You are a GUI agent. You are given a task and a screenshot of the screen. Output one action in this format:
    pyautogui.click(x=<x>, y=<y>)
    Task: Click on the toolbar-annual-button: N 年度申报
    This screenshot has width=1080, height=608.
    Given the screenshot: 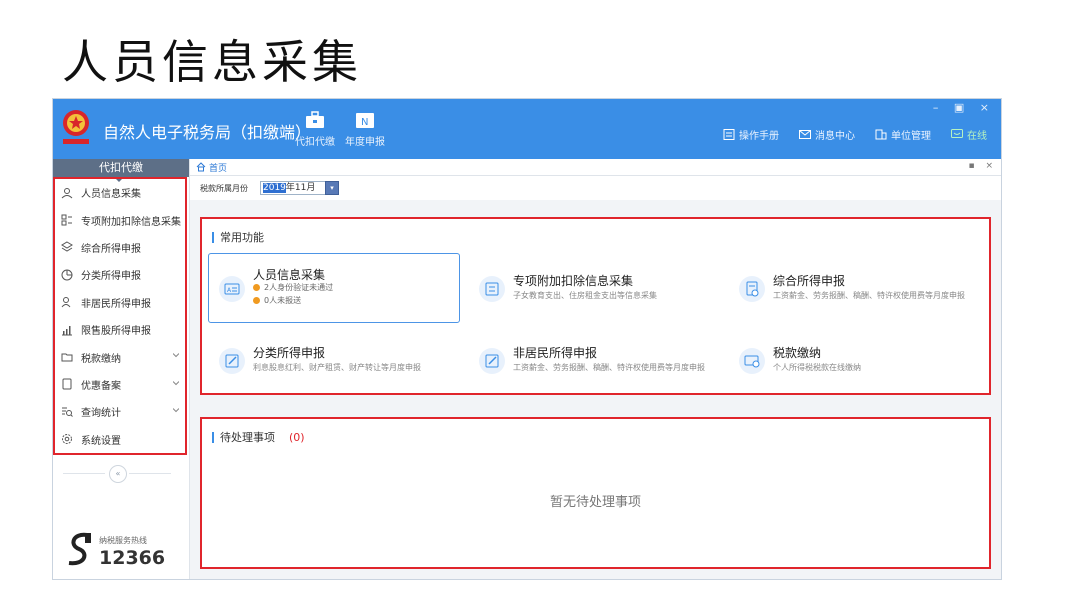 What is the action you would take?
    pyautogui.click(x=365, y=129)
    